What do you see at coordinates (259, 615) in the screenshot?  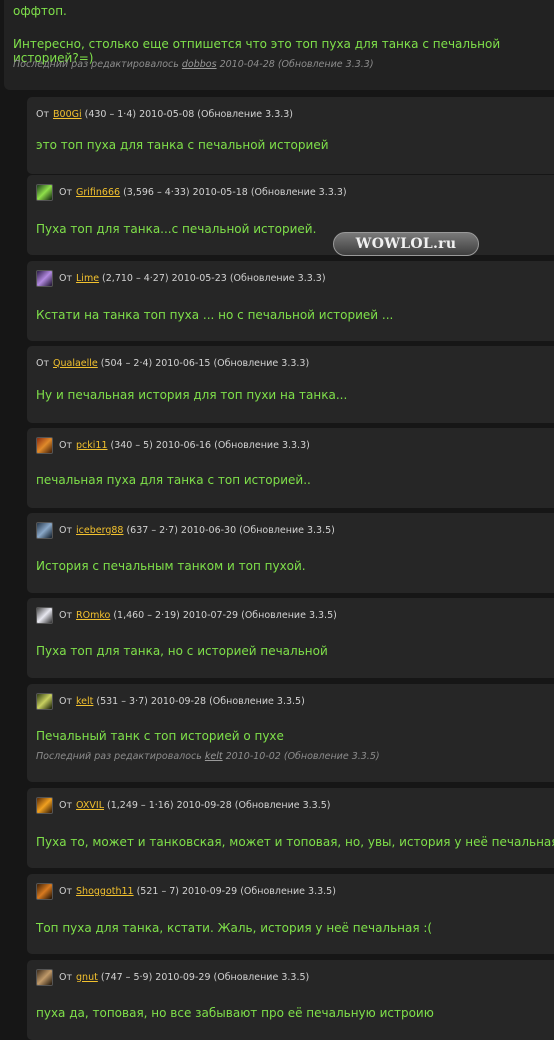 I see `post-date: 2010-07-29 (Обновление 3.3.5)` at bounding box center [259, 615].